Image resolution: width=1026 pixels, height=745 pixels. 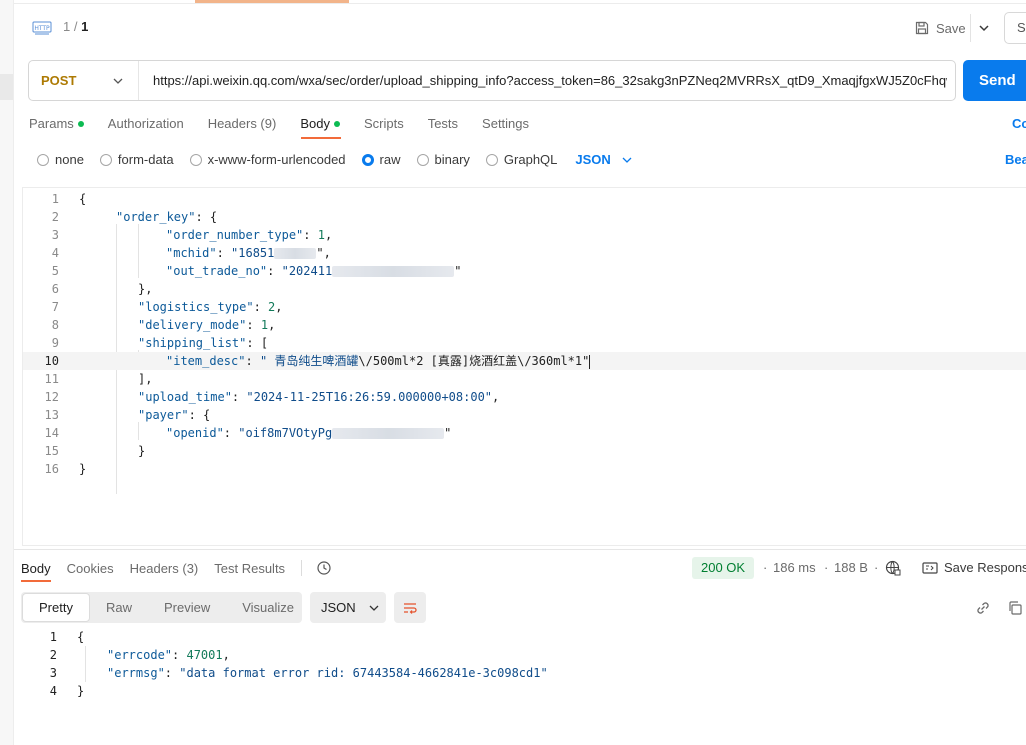 What do you see at coordinates (443, 159) in the screenshot?
I see `radio-binary: binary` at bounding box center [443, 159].